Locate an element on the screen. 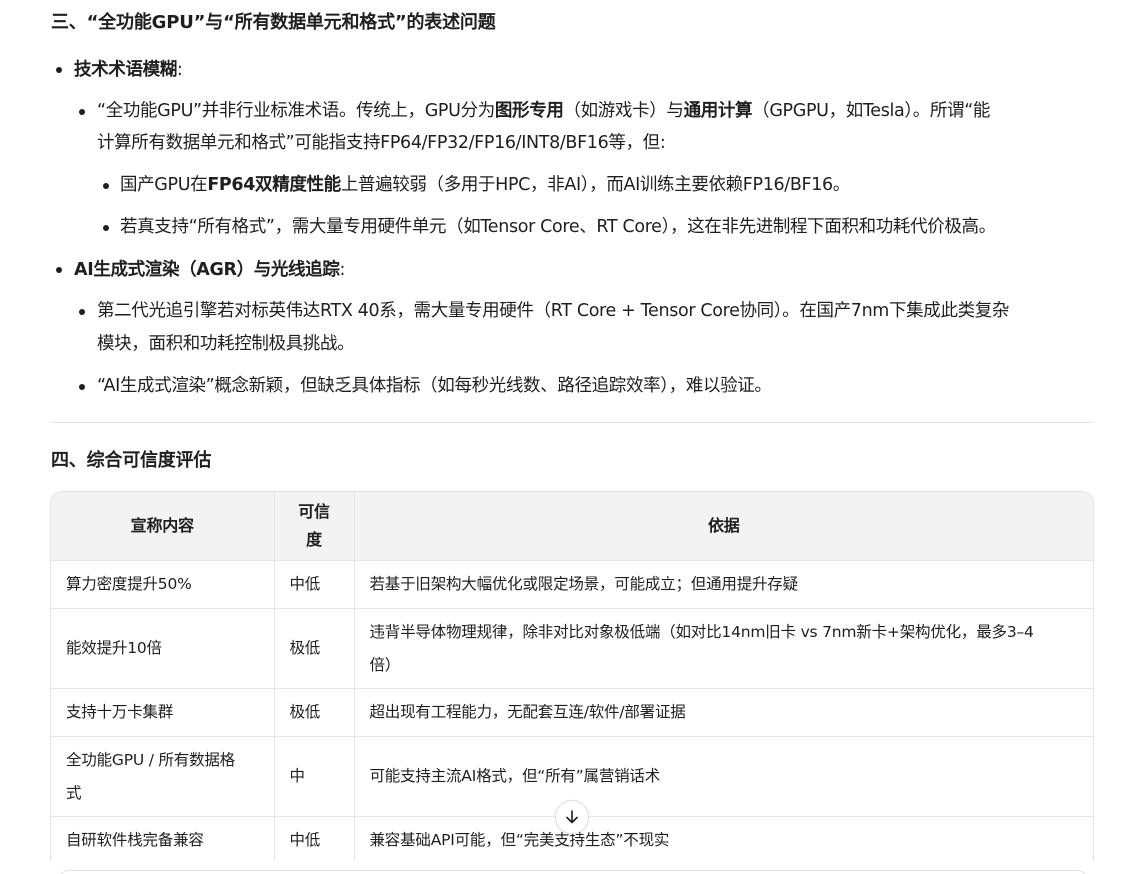 This screenshot has height=874, width=1140. section-4-heading: 四、综合可信度评估 is located at coordinates (131, 460).